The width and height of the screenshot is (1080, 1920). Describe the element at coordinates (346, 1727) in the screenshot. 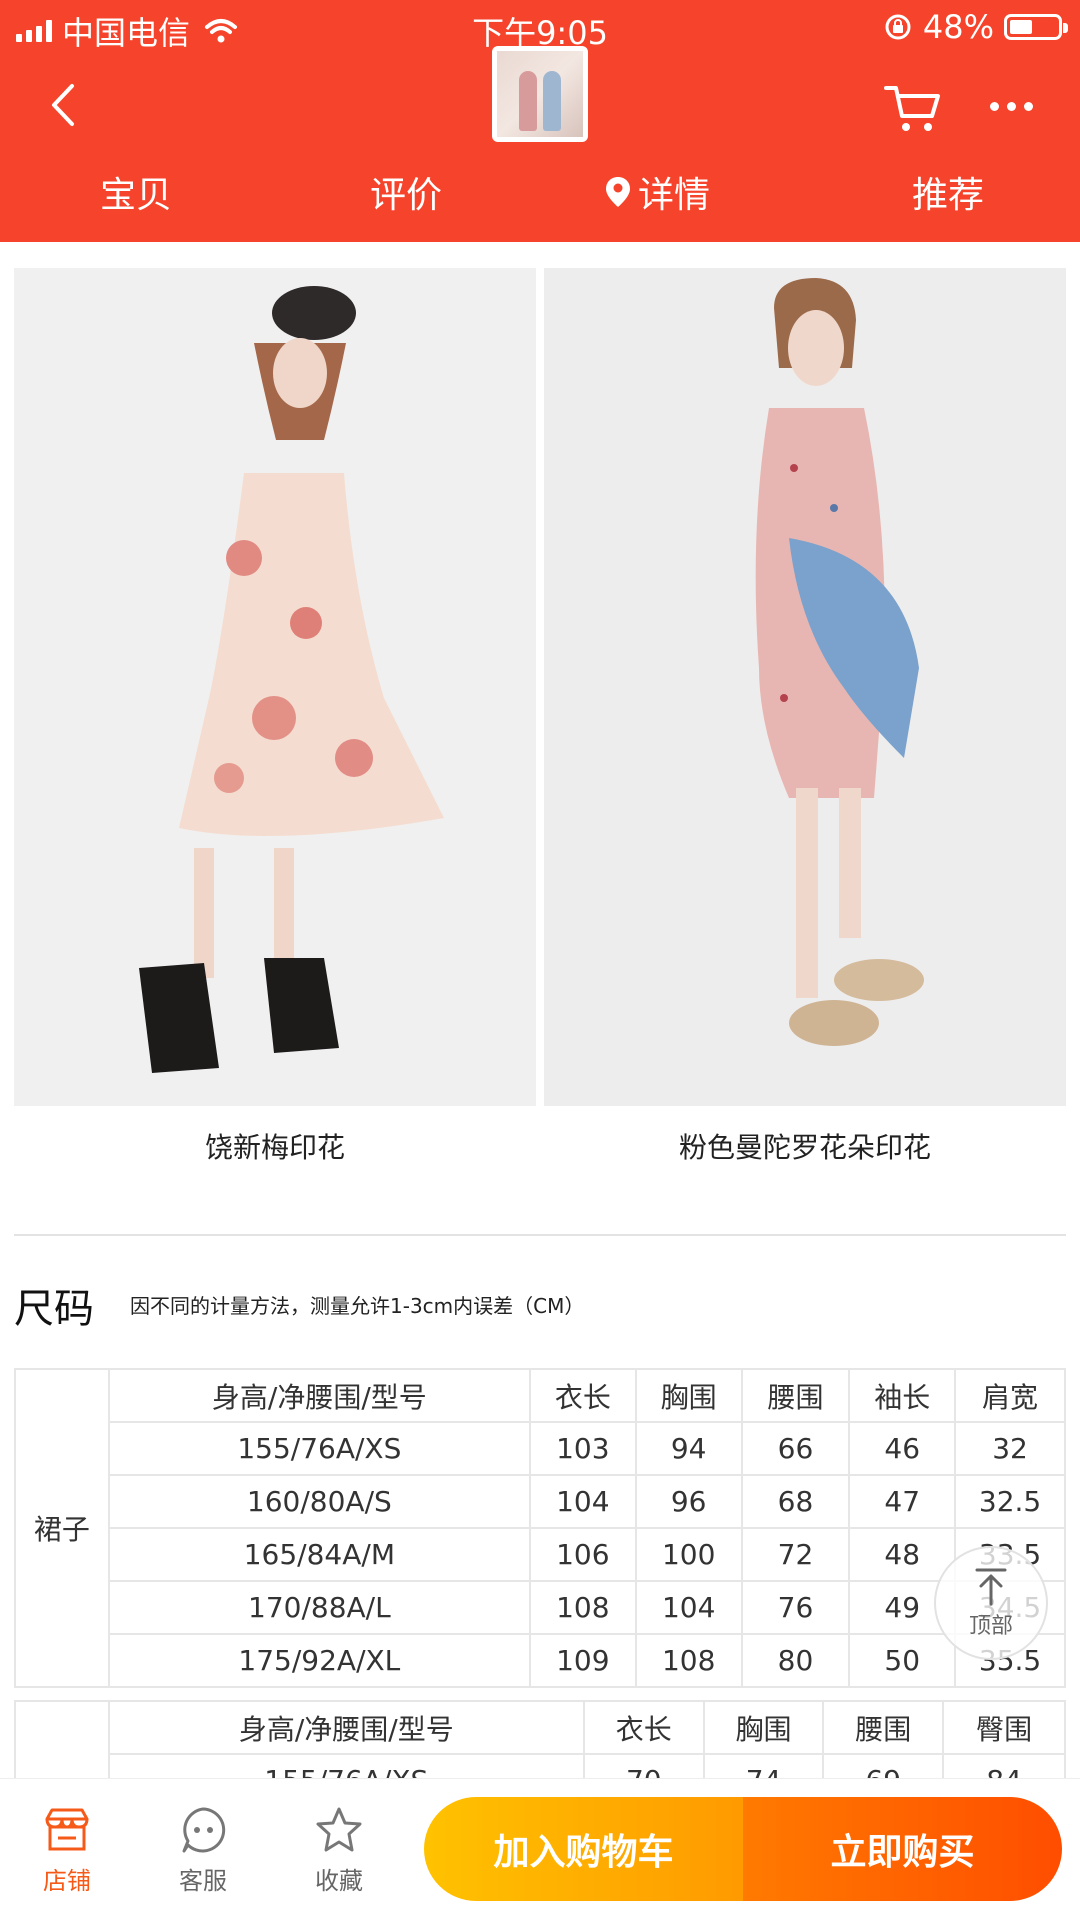

I see `table-header-cell: 身高/净腰围/型号` at that location.